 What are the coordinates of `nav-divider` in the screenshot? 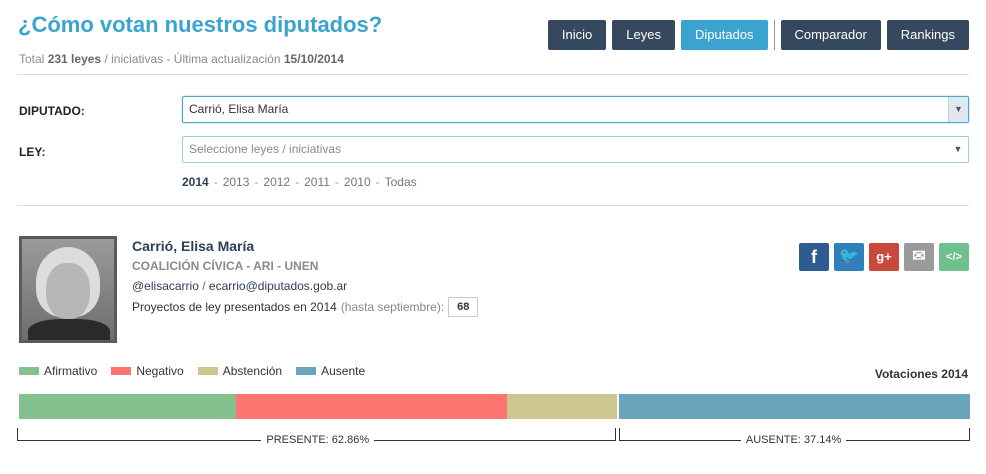 It's located at (774, 35).